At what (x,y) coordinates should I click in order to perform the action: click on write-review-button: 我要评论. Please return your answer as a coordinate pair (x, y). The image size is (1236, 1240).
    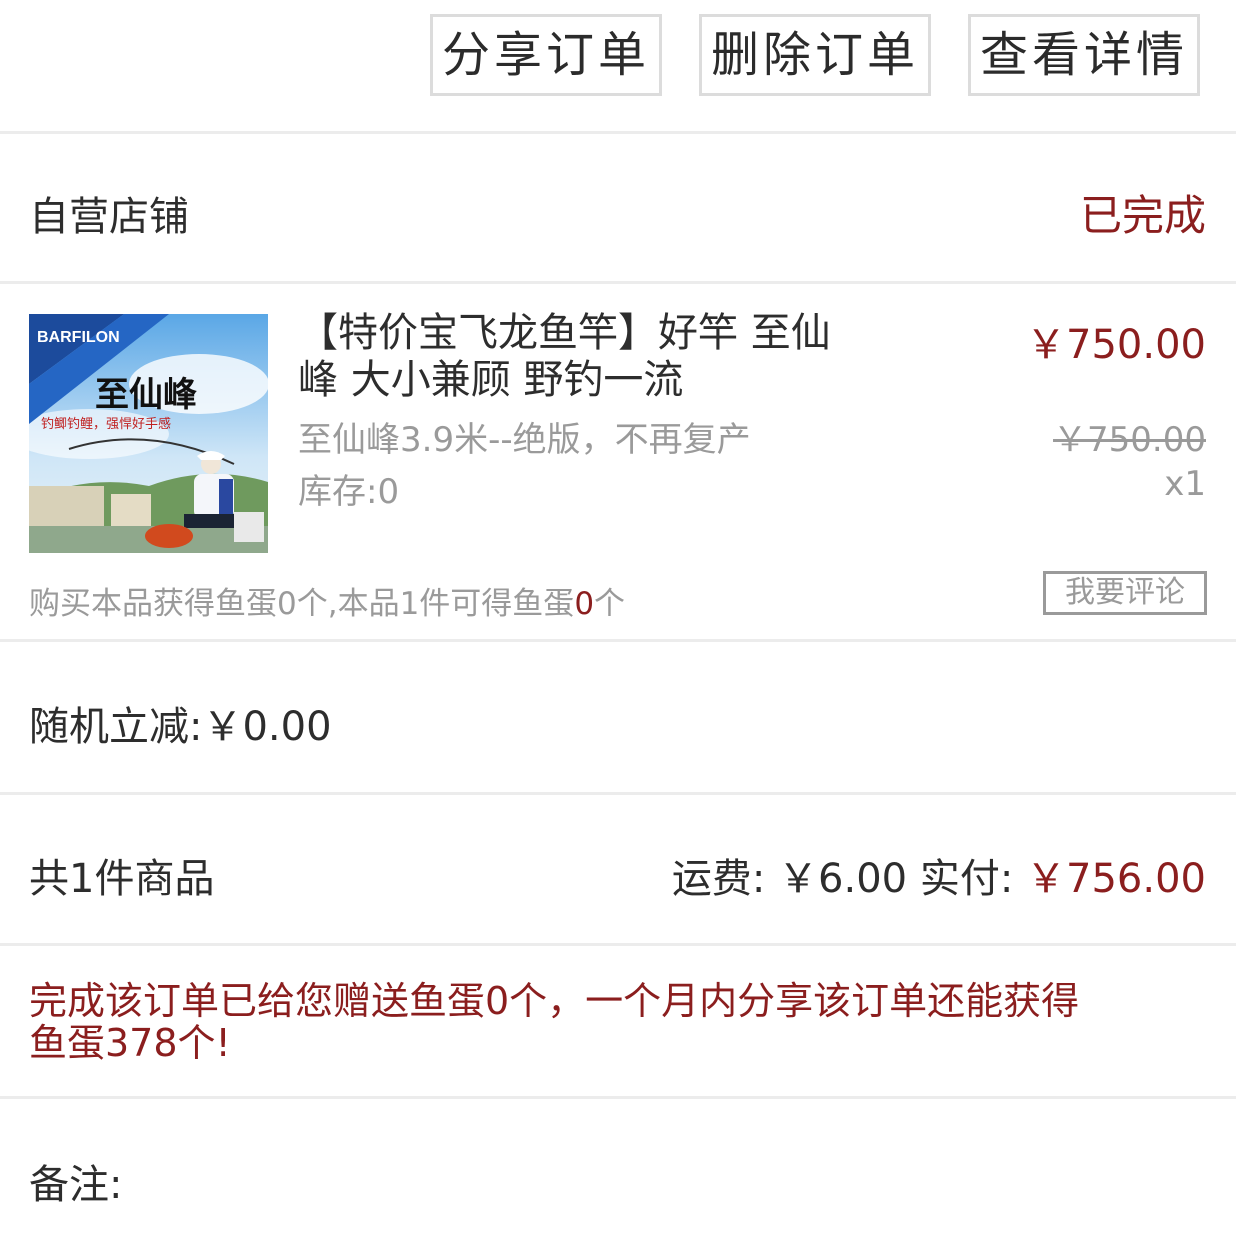
    Looking at the image, I should click on (1125, 593).